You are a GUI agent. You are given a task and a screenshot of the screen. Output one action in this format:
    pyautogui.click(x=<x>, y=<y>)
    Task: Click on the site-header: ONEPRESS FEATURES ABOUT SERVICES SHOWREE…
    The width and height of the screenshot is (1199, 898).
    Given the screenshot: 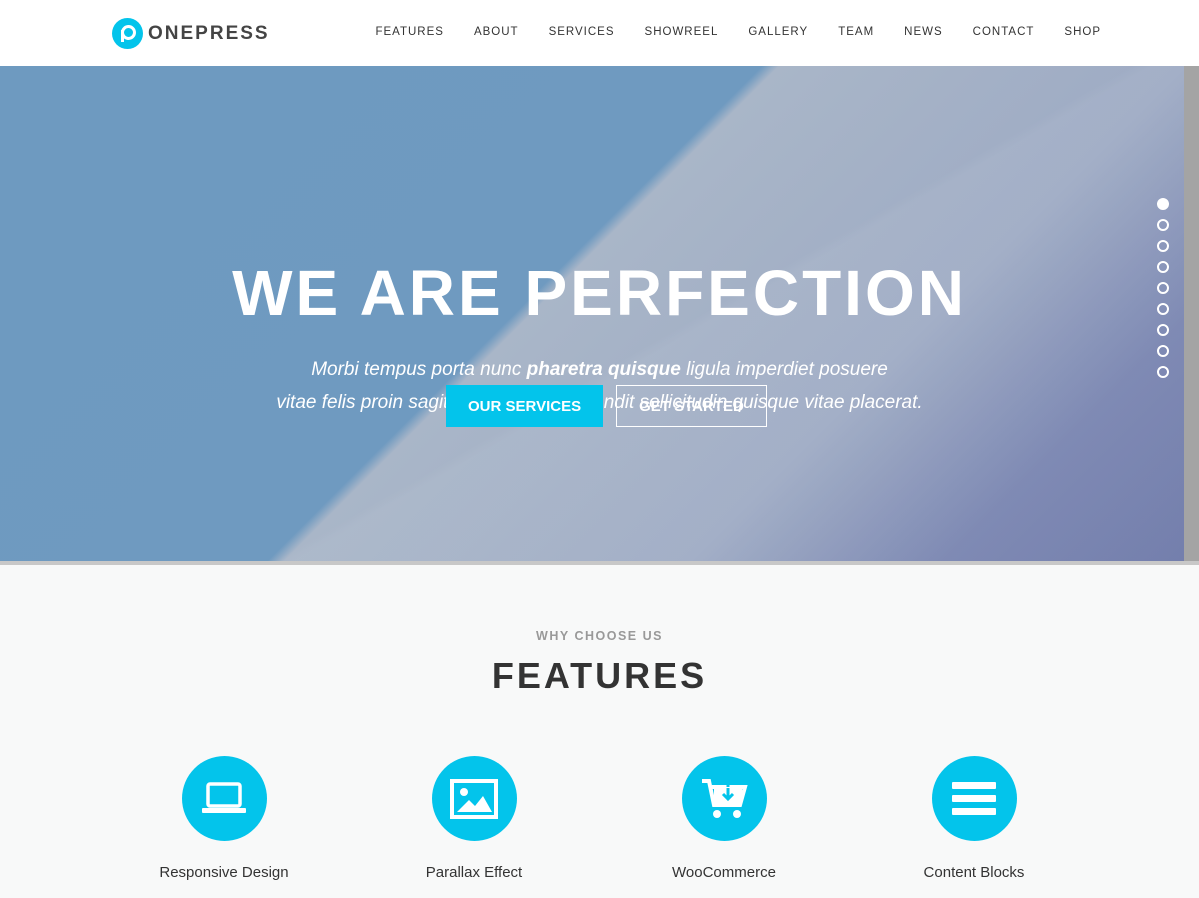 What is the action you would take?
    pyautogui.click(x=599, y=33)
    